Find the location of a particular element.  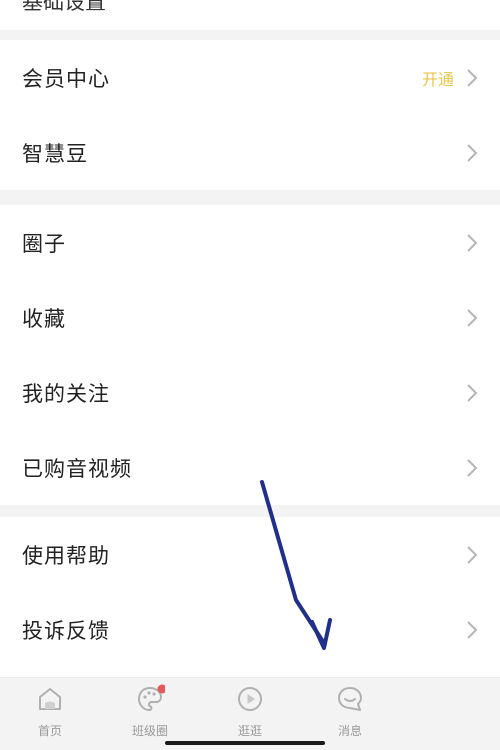

menu-item-wisdom-beans: 智慧豆 is located at coordinates (250, 152).